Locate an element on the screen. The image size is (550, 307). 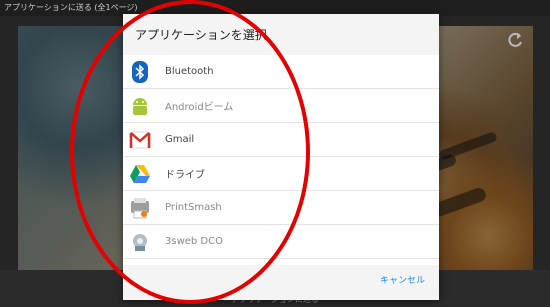
refresh-icon is located at coordinates (515, 40).